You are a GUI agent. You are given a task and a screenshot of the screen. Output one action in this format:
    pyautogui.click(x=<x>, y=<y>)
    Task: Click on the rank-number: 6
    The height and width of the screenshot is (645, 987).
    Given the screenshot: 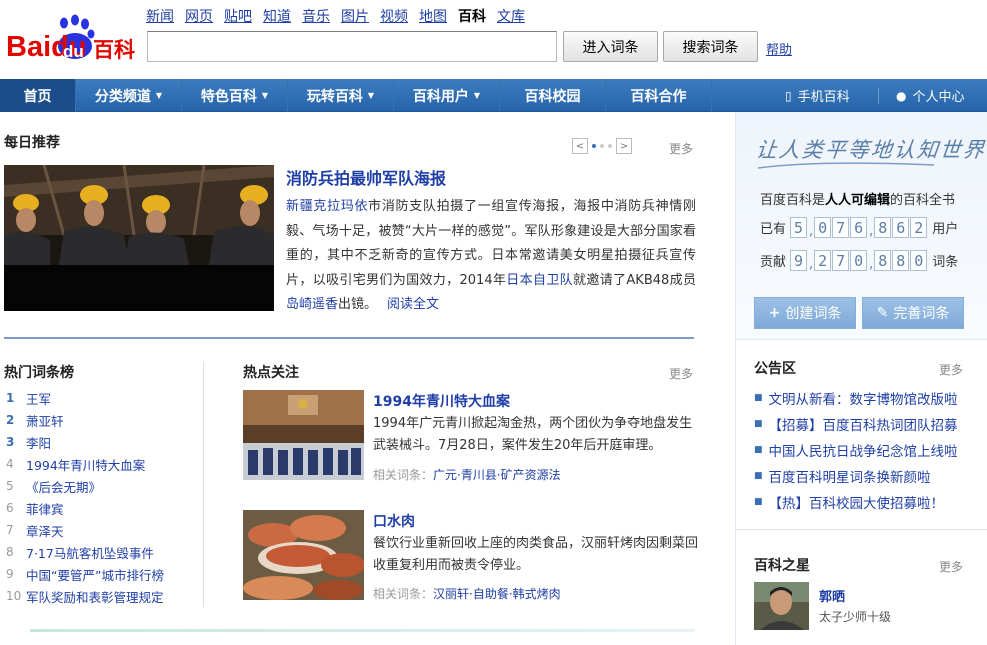 What is the action you would take?
    pyautogui.click(x=10, y=508)
    